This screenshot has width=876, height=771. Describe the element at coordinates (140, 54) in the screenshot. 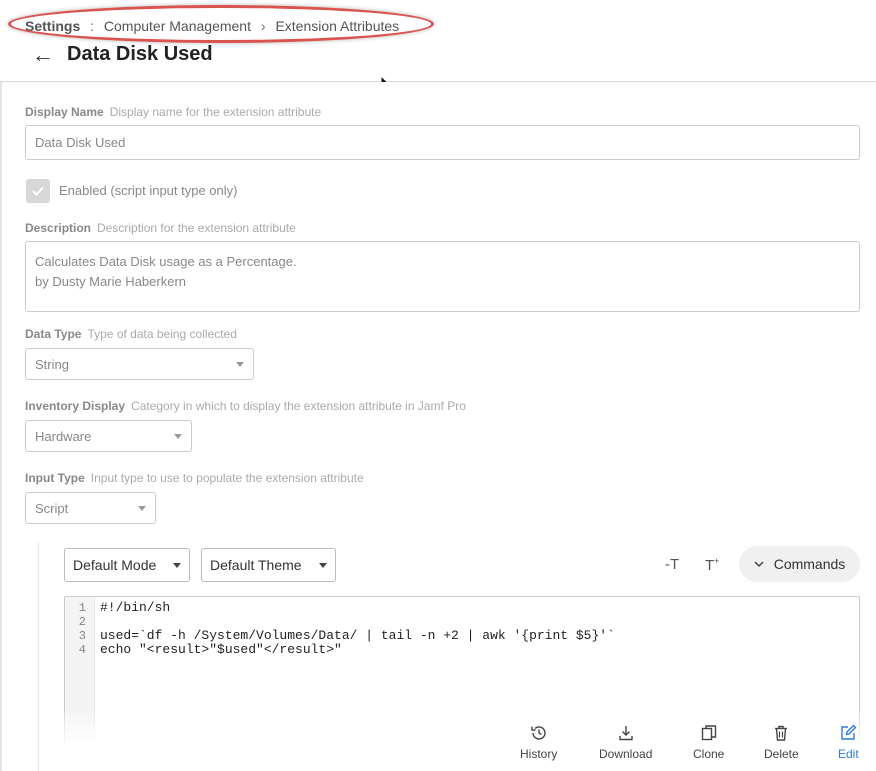

I see `page-title: Data Disk Used` at that location.